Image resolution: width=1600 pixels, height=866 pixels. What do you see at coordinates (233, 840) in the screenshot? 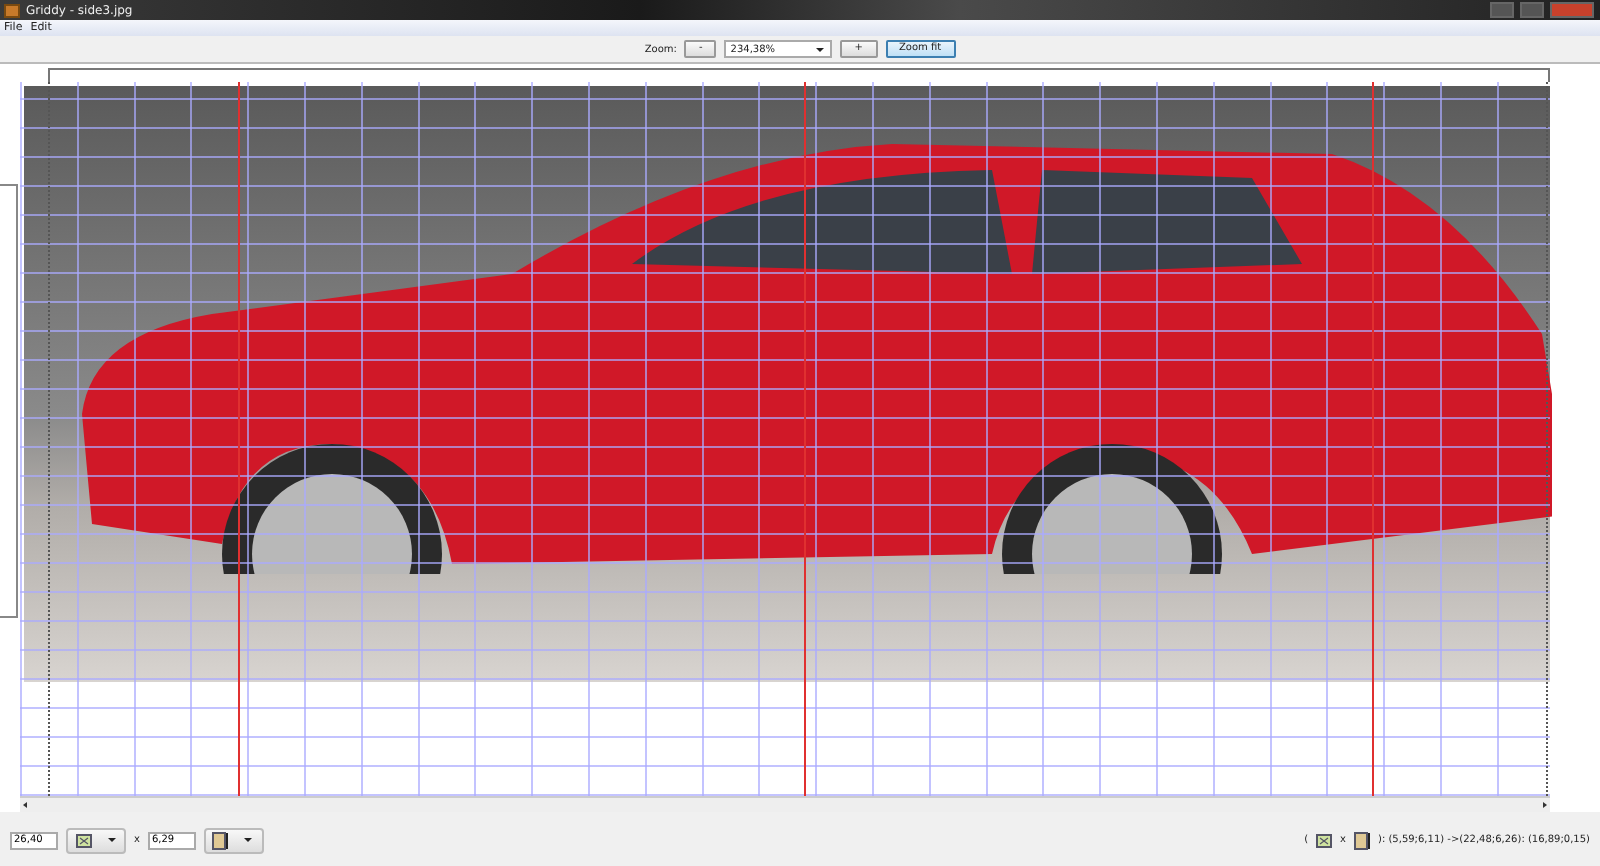
I see `portrait-dropdown` at bounding box center [233, 840].